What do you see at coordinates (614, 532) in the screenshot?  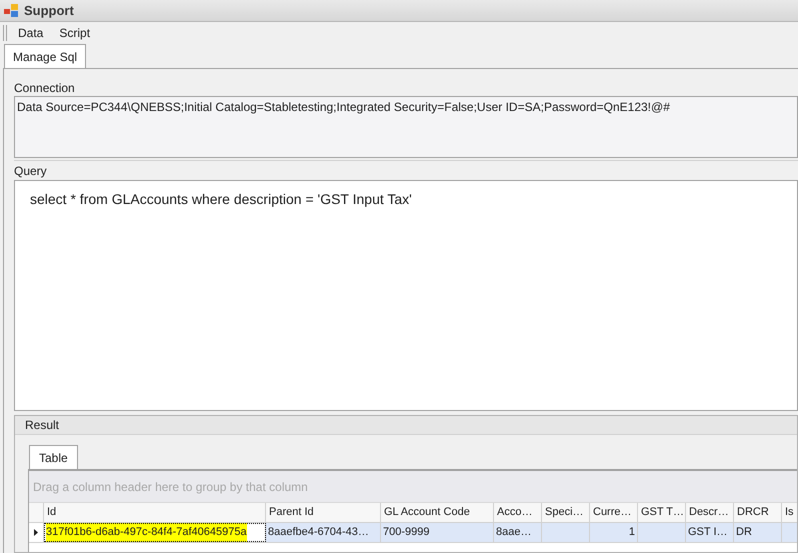 I see `table-cell: 1` at bounding box center [614, 532].